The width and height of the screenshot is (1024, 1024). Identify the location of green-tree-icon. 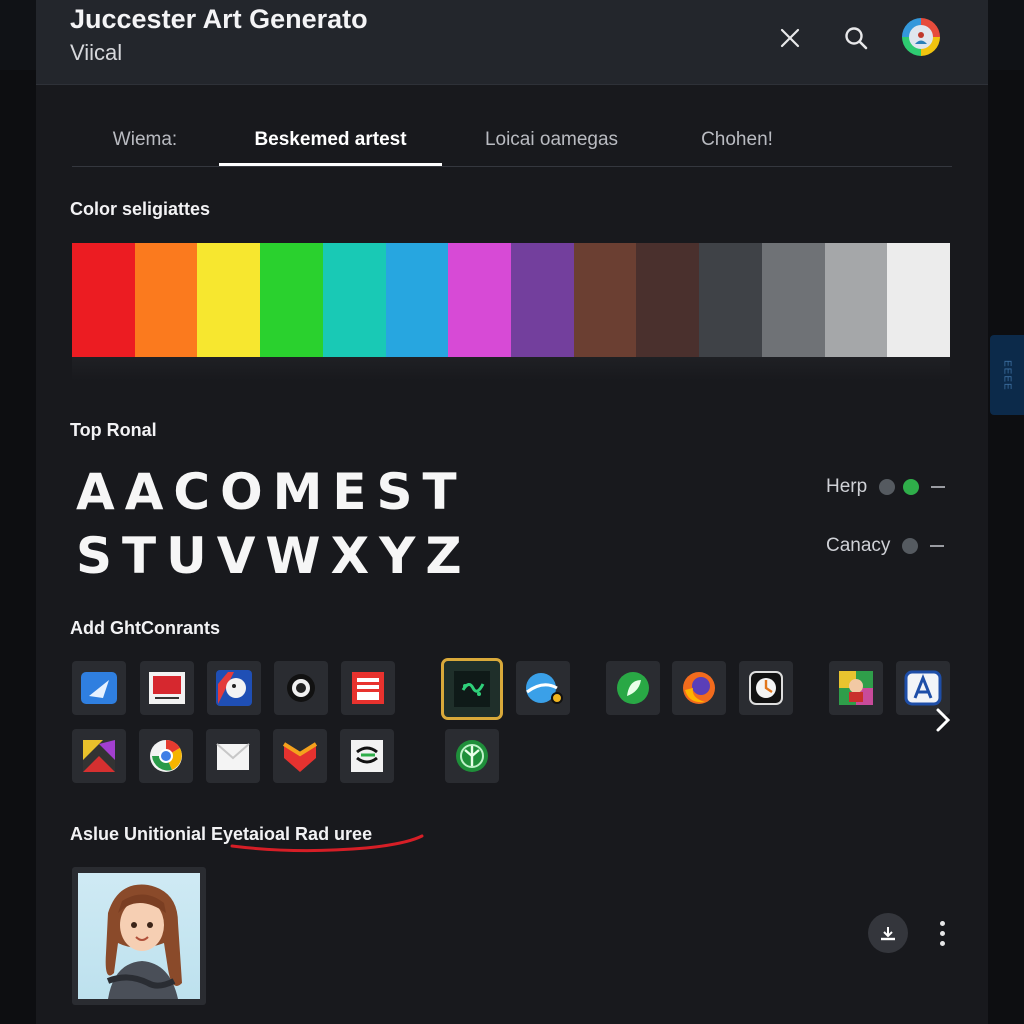
(472, 756).